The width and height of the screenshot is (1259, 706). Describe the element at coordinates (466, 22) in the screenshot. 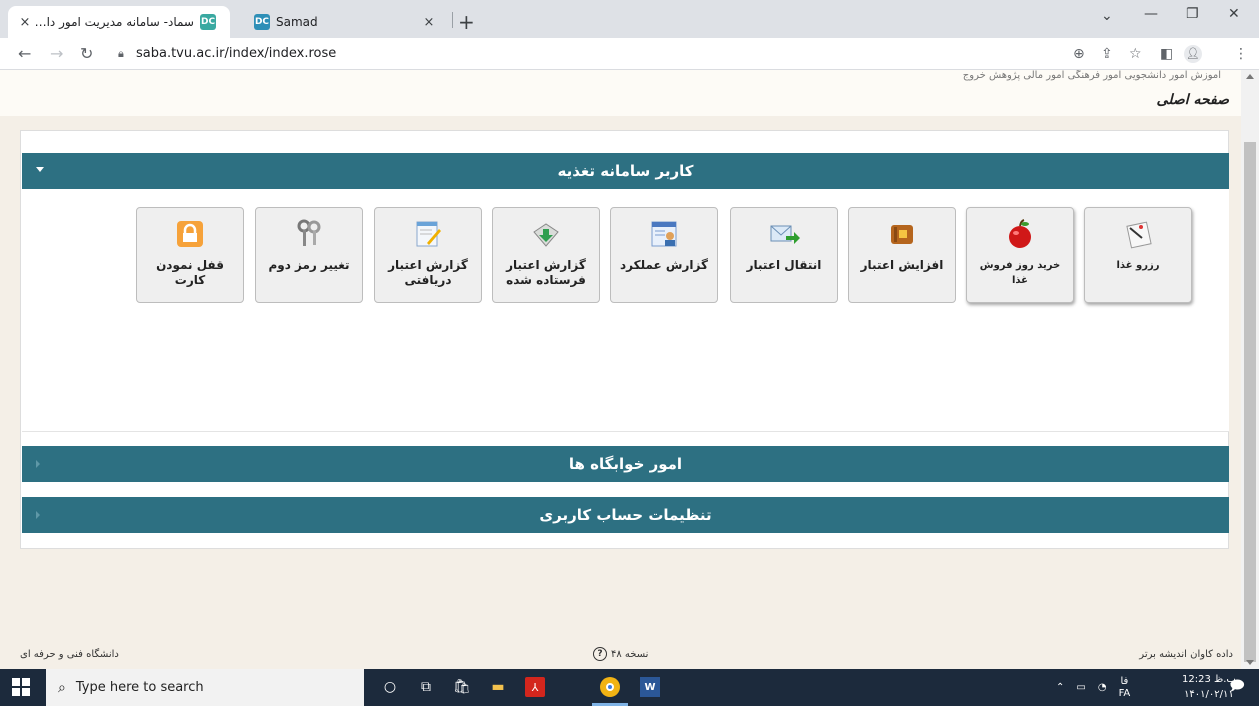

I see `new-tab-button: +` at that location.